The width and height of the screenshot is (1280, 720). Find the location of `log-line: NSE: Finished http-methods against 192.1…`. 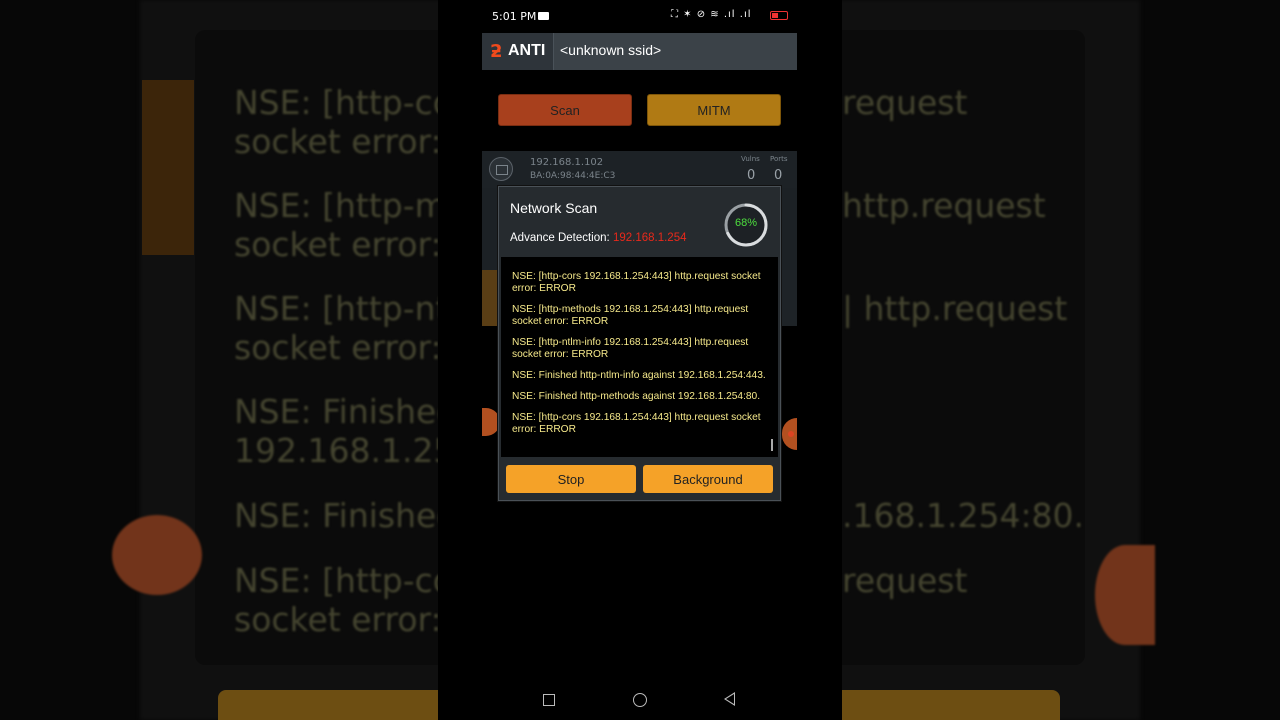

log-line: NSE: Finished http-methods against 192.1… is located at coordinates (636, 396).